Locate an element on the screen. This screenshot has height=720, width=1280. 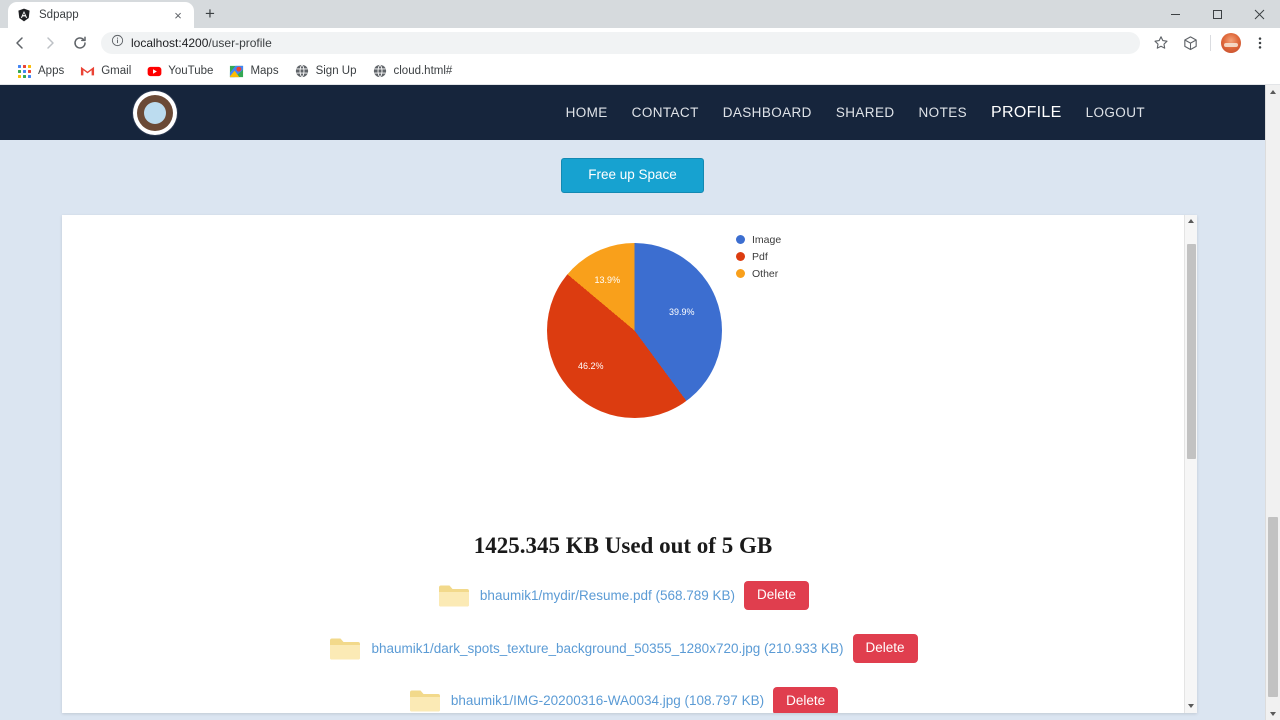
free-up-space-button: Free up Space is located at coordinates (632, 175).